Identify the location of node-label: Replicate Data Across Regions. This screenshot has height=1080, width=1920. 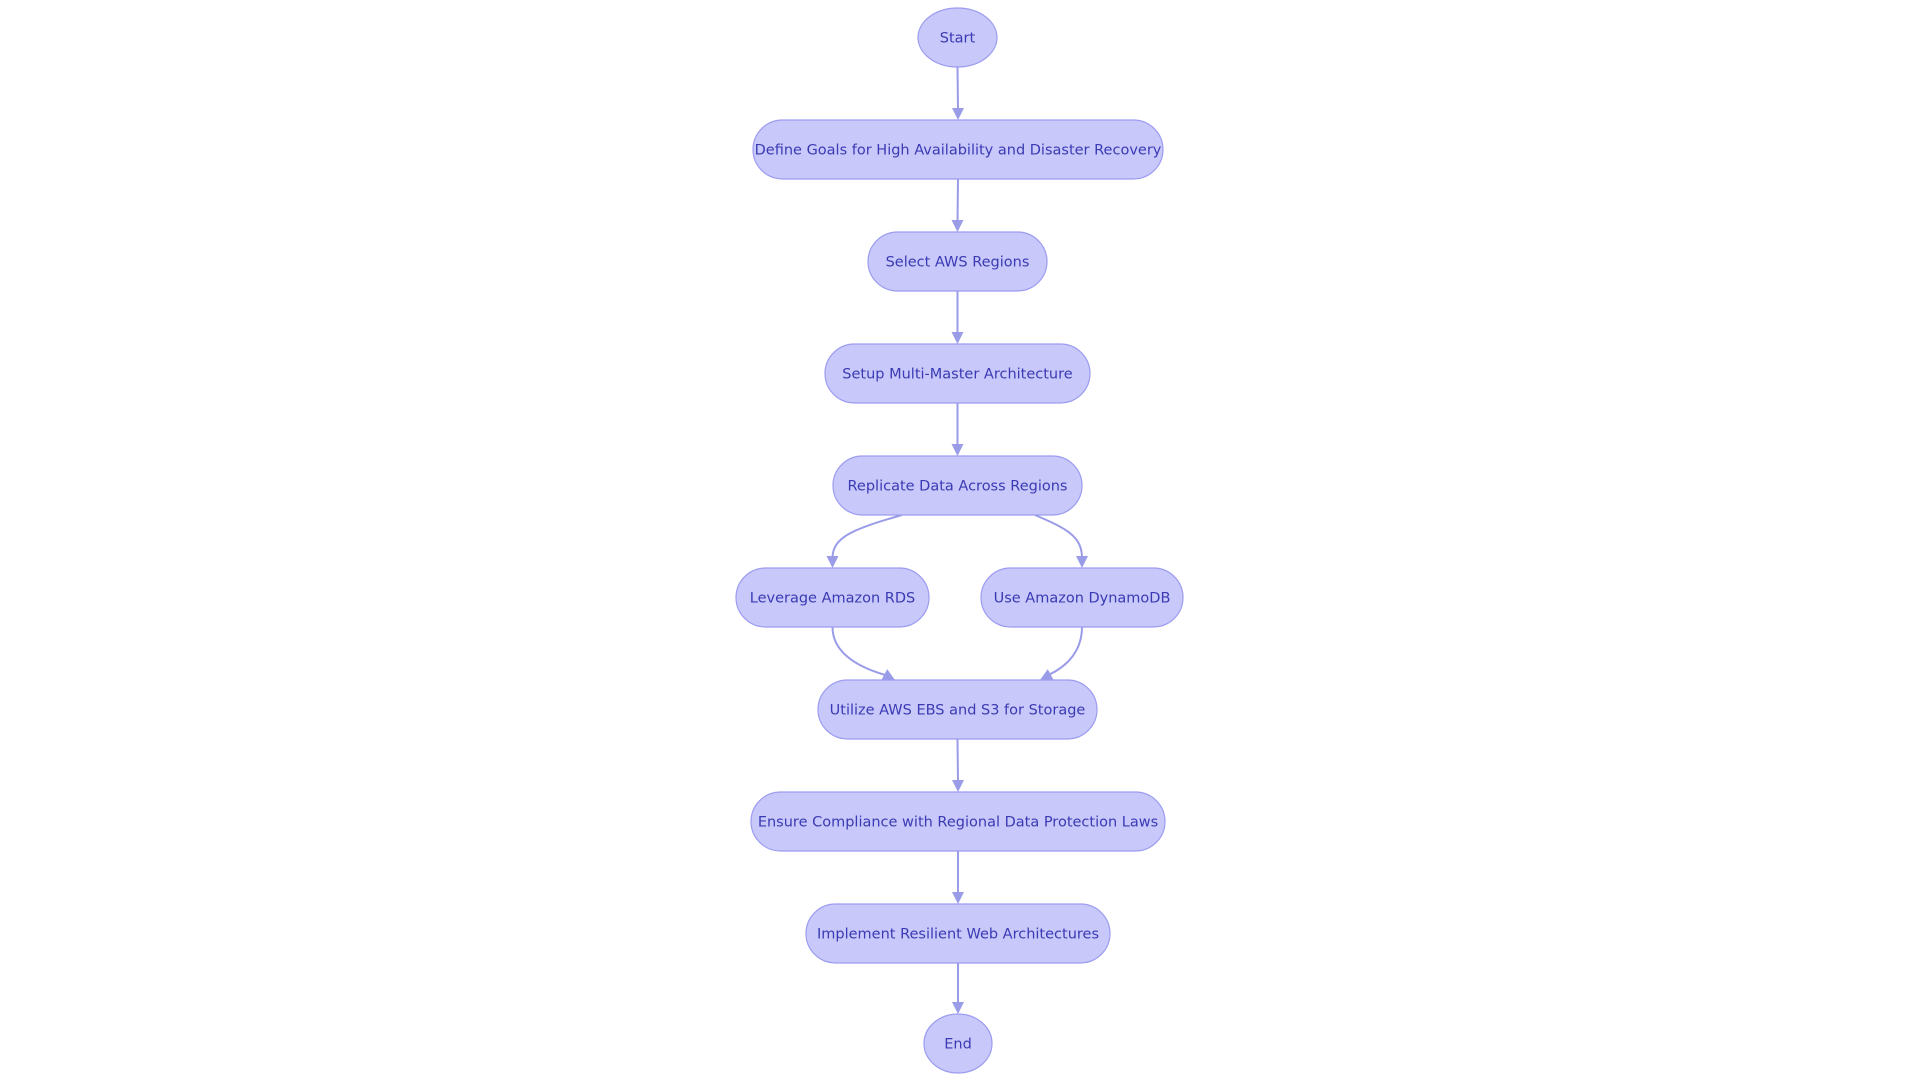
(958, 487).